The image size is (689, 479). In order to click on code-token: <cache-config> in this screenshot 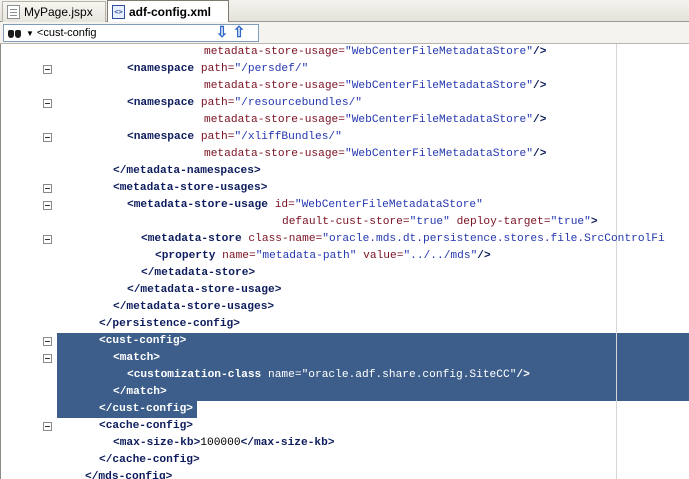, I will do `click(146, 426)`.